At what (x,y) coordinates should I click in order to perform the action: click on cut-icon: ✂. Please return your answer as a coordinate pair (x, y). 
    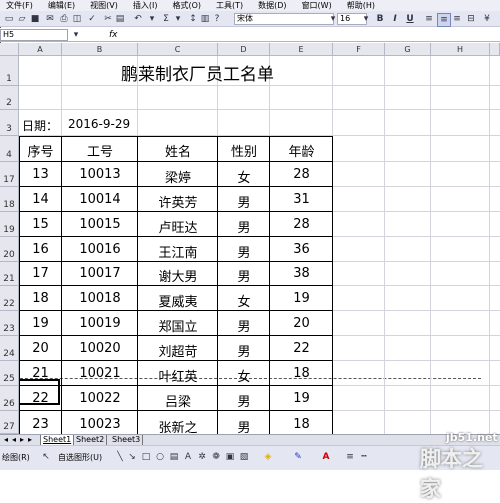
    Looking at the image, I should click on (108, 19).